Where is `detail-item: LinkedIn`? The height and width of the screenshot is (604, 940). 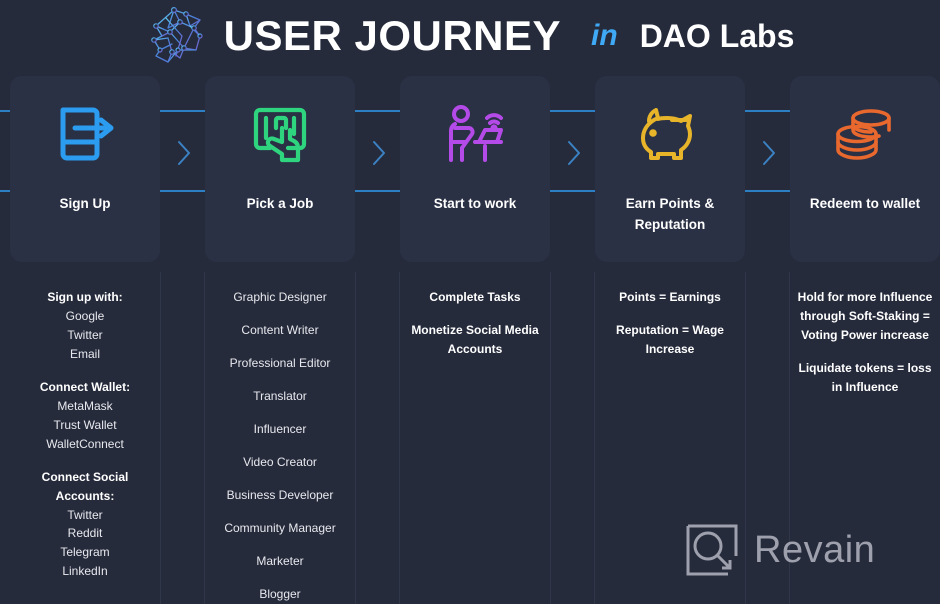
detail-item: LinkedIn is located at coordinates (85, 571).